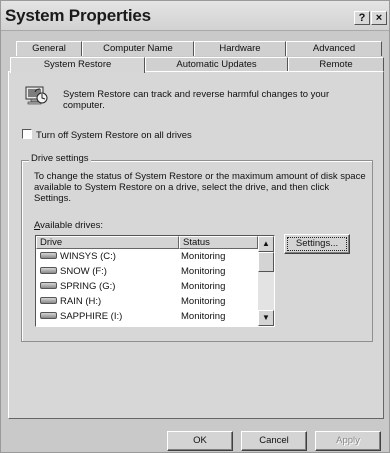 The image size is (390, 453). I want to click on turn-off-label: Turn off System Restore on all drives, so click(114, 135).